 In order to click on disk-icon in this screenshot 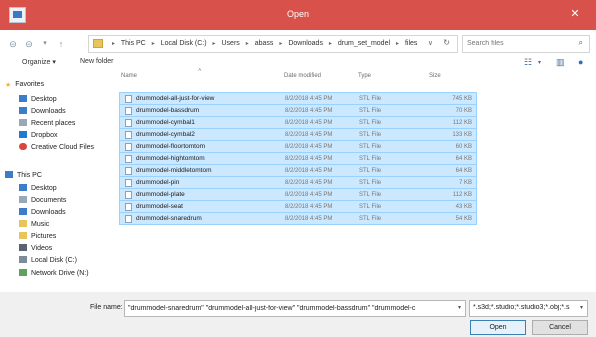, I will do `click(23, 259)`.